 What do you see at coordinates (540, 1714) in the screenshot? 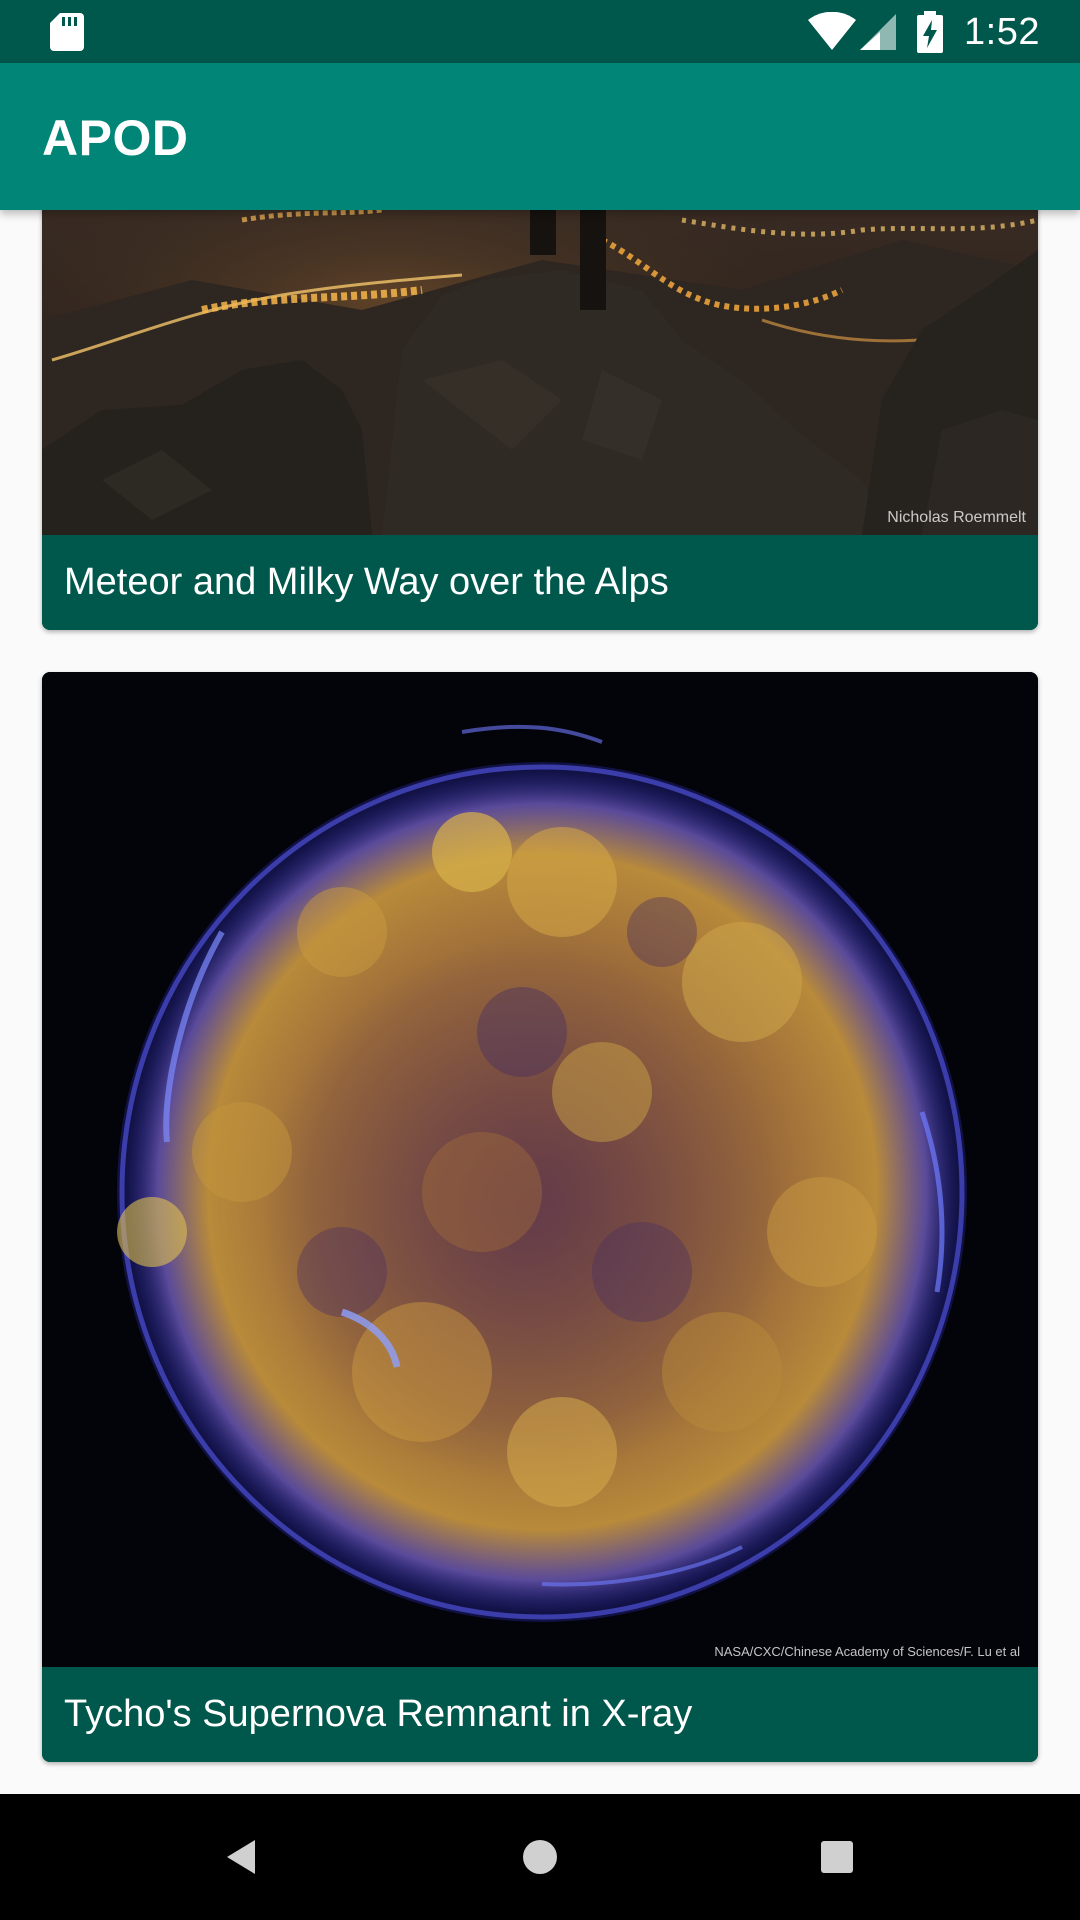
I see `apod-card-title: Tycho's Supernova Remnant in X-ray` at bounding box center [540, 1714].